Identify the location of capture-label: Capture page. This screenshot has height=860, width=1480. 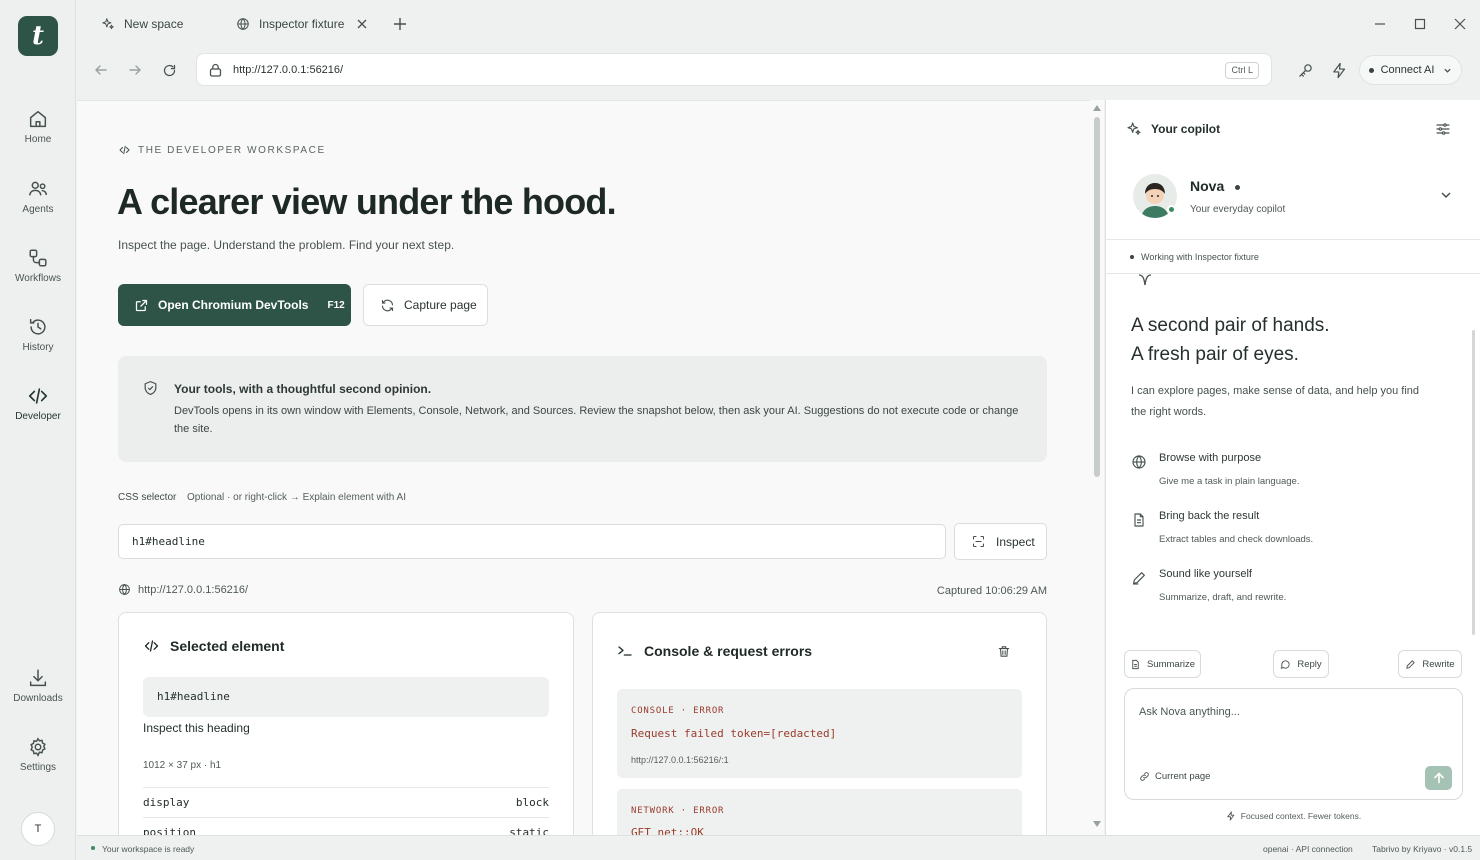
(440, 305).